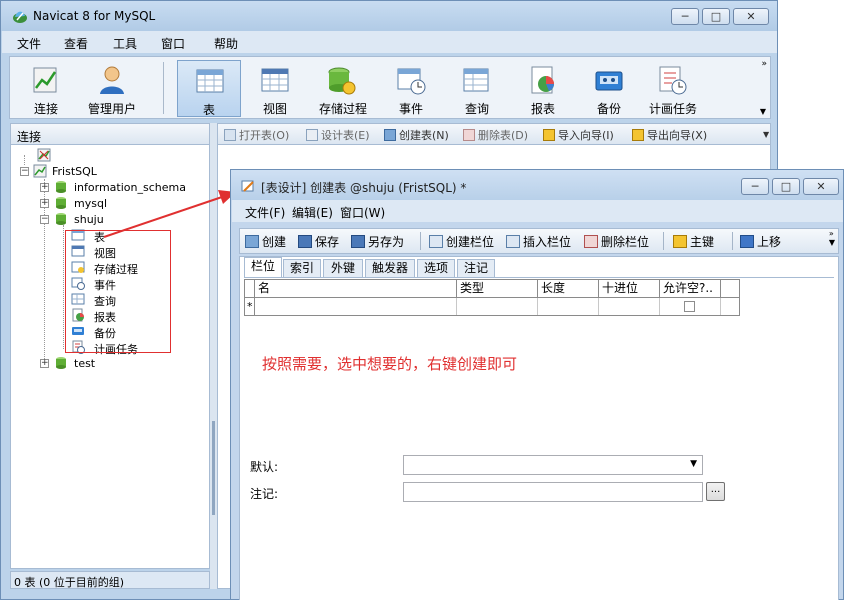  Describe the element at coordinates (173, 43) in the screenshot. I see `menu-window: 窗口` at that location.